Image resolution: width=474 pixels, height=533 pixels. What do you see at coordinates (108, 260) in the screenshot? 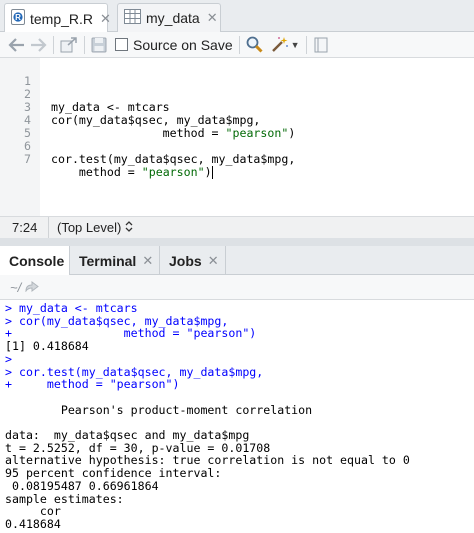
I see `tab-label: Terminal` at bounding box center [108, 260].